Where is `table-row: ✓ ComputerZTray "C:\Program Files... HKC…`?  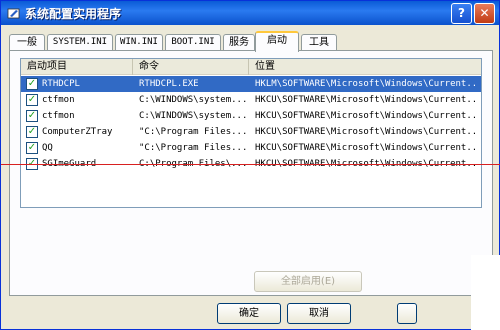
table-row: ✓ ComputerZTray "C:\Program Files... HKC… is located at coordinates (251, 132).